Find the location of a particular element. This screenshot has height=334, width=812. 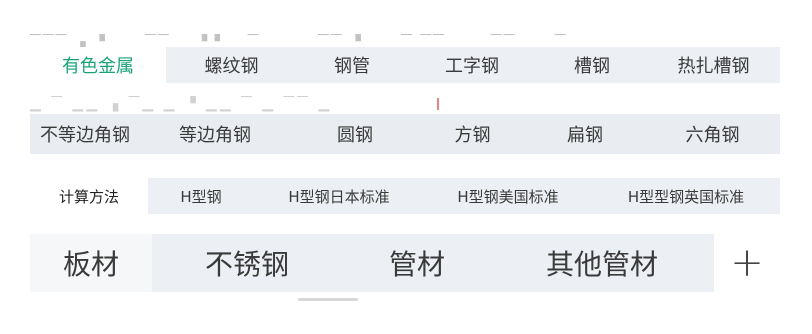

tab-steel-pipe: 钢管 is located at coordinates (352, 65).